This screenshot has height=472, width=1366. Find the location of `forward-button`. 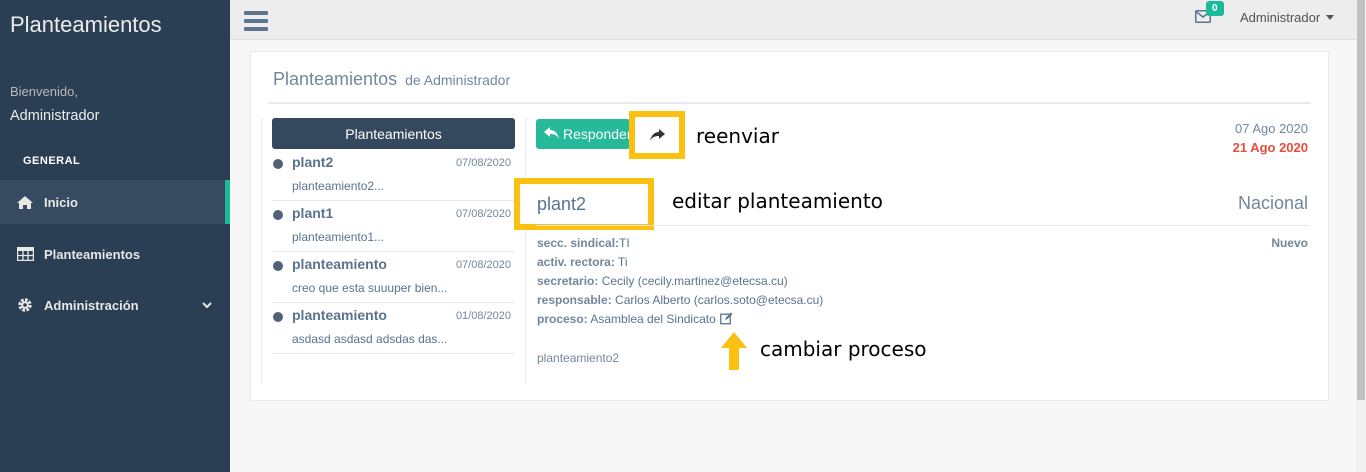

forward-button is located at coordinates (657, 135).